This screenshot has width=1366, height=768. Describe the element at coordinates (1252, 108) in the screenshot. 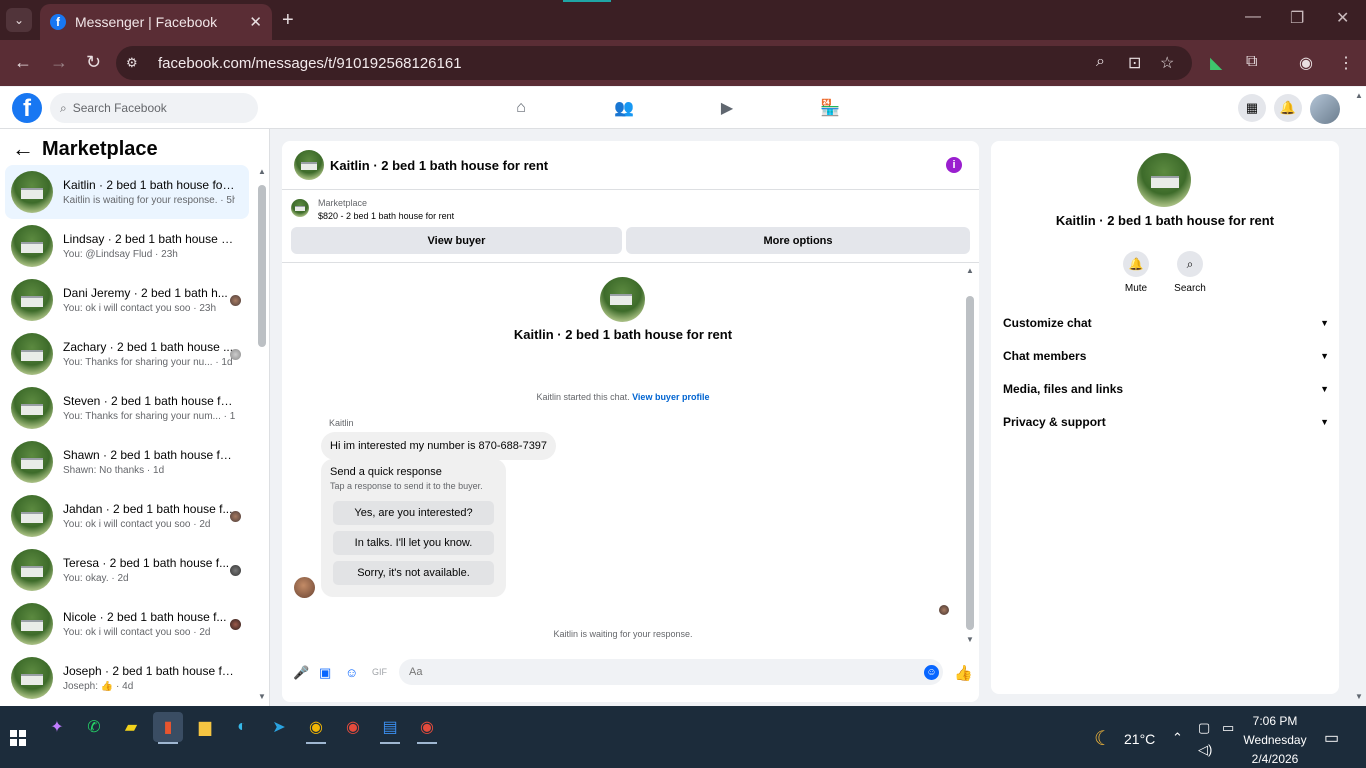

I see `menu-grid-icon: ▦` at that location.